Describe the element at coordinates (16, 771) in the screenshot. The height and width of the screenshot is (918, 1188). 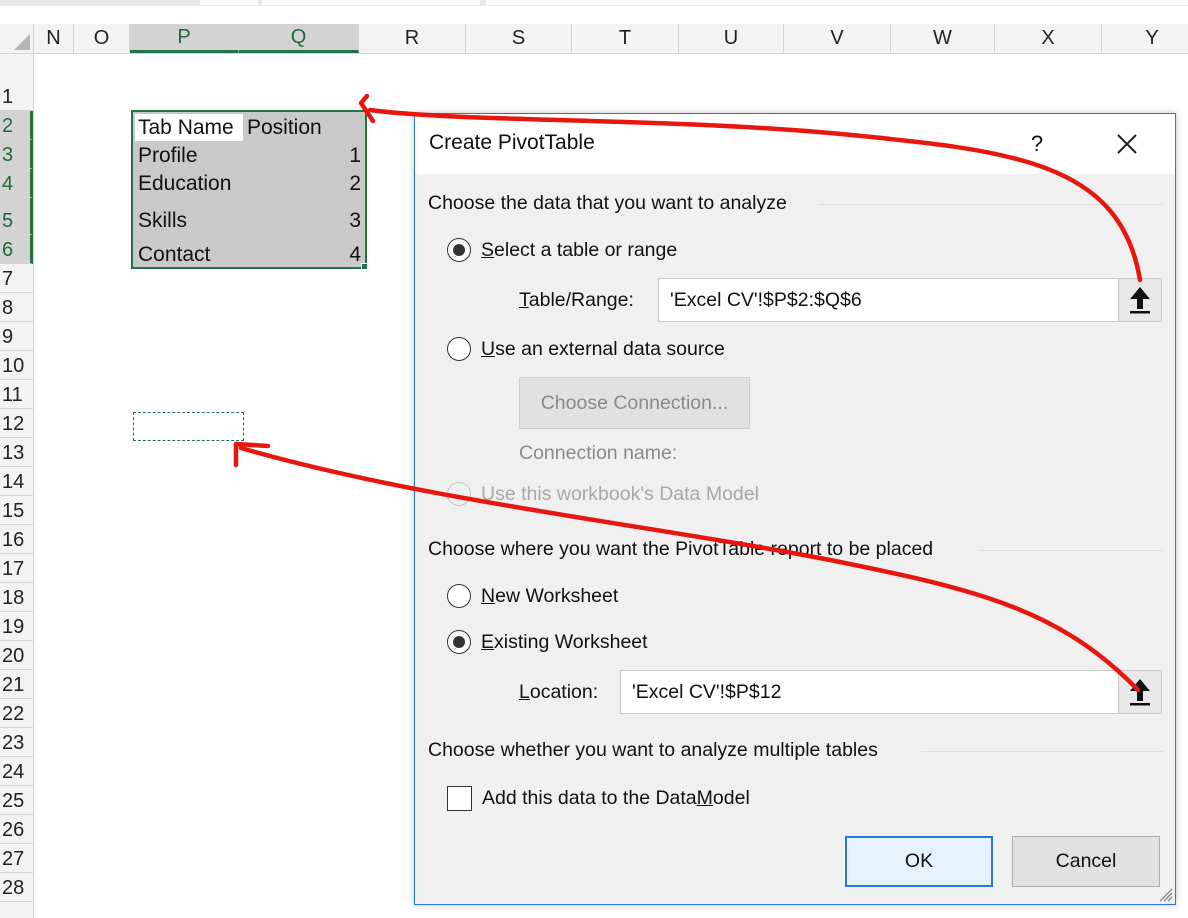
I see `row-header-24: 24` at that location.